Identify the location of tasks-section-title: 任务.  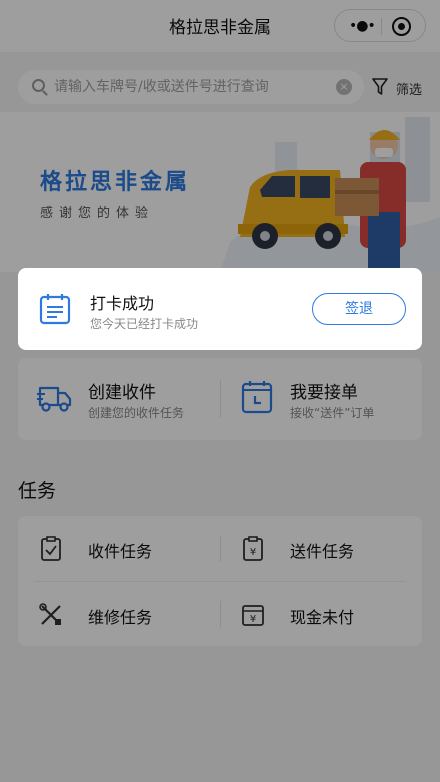
(37, 491).